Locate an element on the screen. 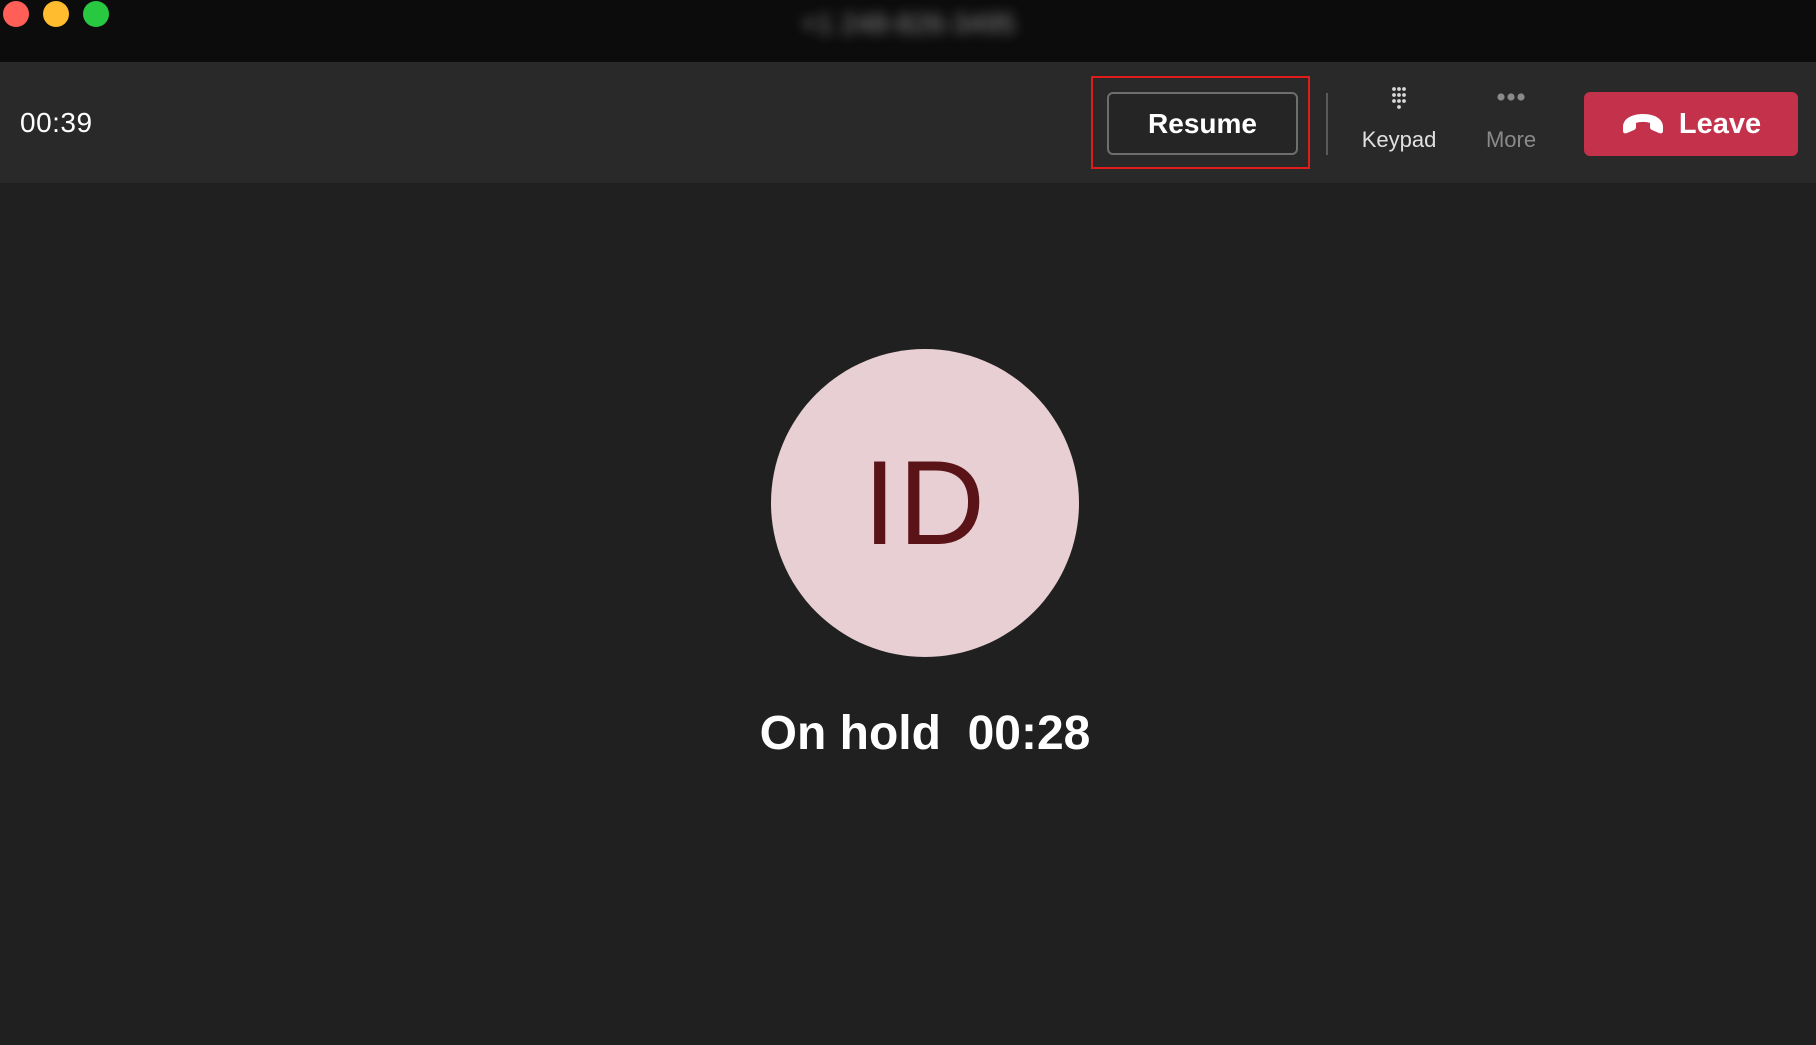 The width and height of the screenshot is (1816, 1045). toolbar-divider is located at coordinates (1327, 124).